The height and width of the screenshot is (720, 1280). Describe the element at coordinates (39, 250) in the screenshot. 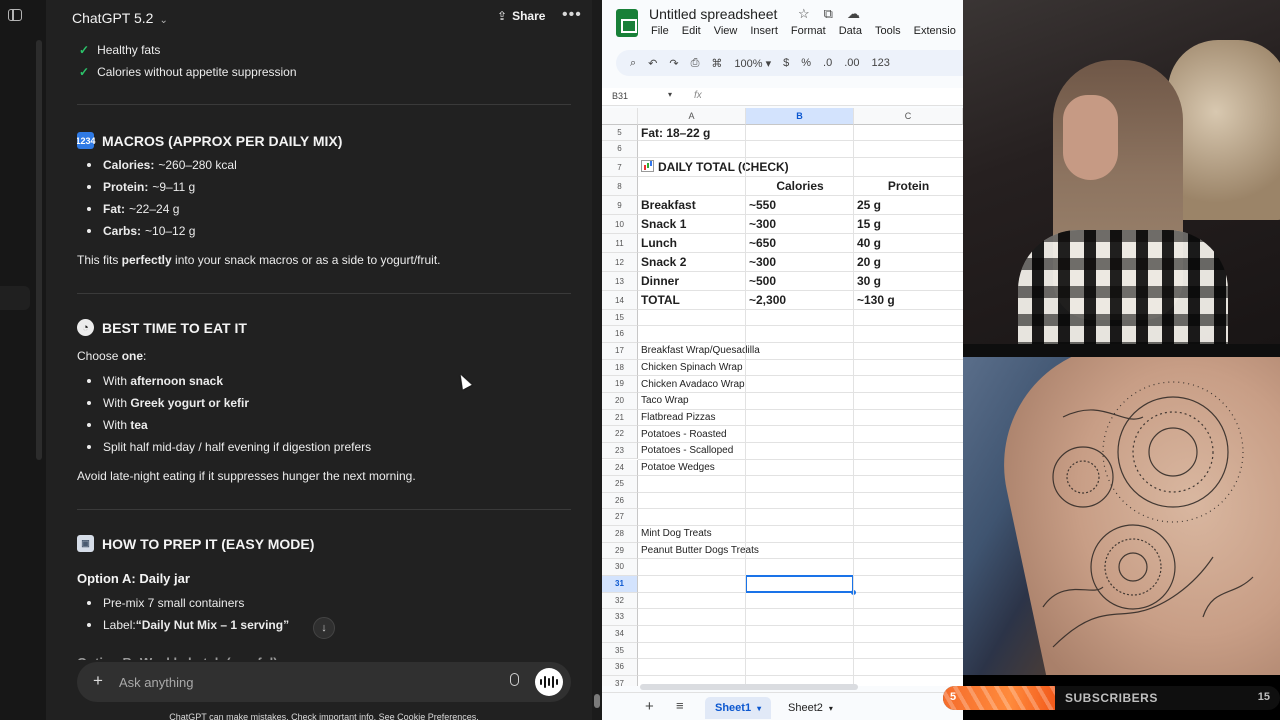

I see `sidebar-scrollbar` at that location.